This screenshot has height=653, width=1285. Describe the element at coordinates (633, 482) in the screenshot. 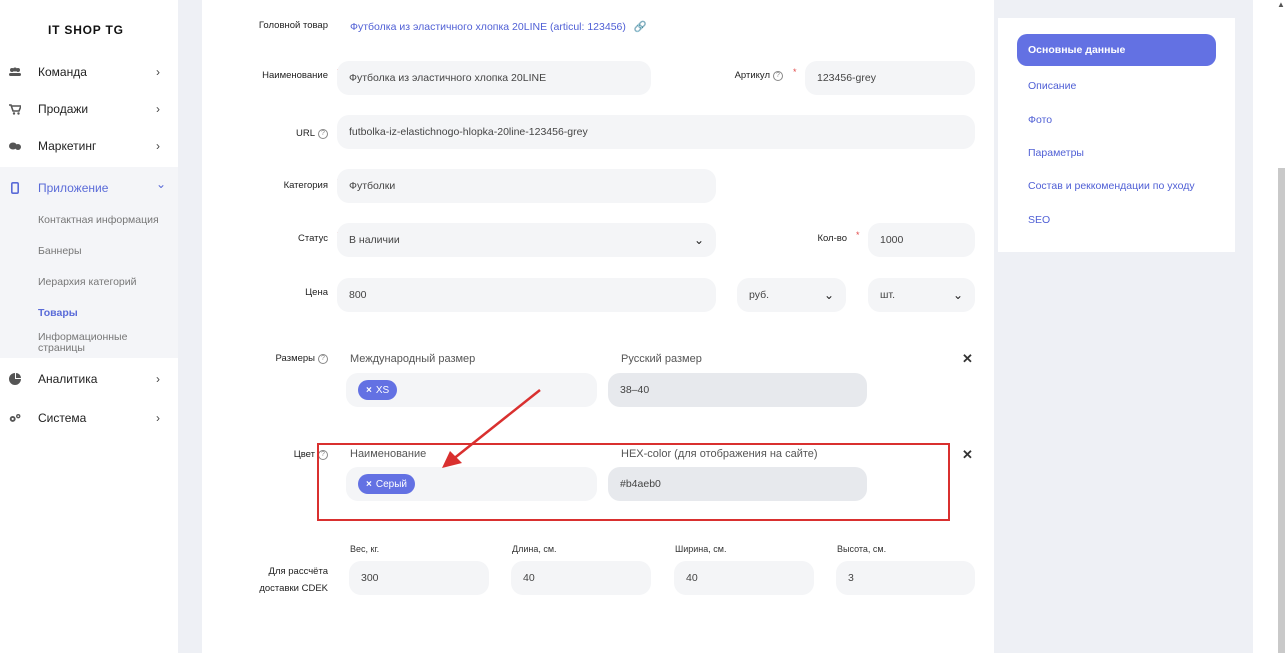

I see `highlight-box` at that location.